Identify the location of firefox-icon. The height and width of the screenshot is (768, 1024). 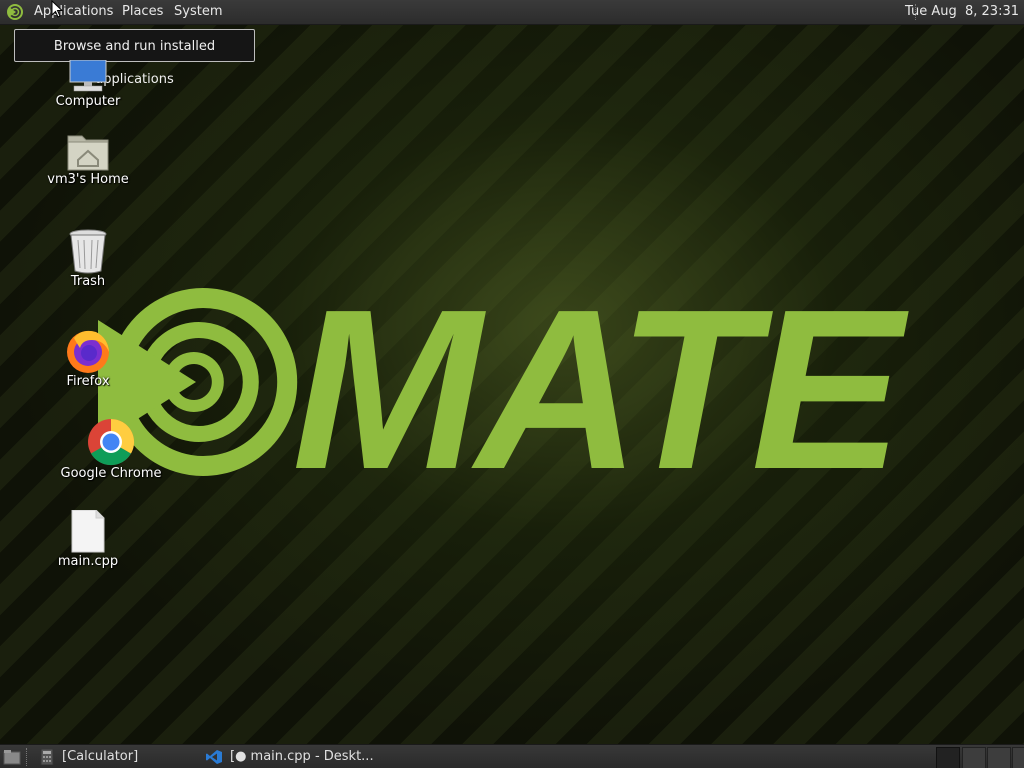
(88, 351).